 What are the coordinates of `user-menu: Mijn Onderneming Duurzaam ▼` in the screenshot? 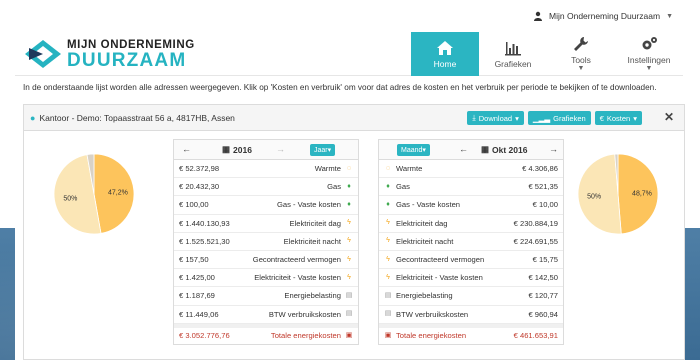 It's located at (603, 16).